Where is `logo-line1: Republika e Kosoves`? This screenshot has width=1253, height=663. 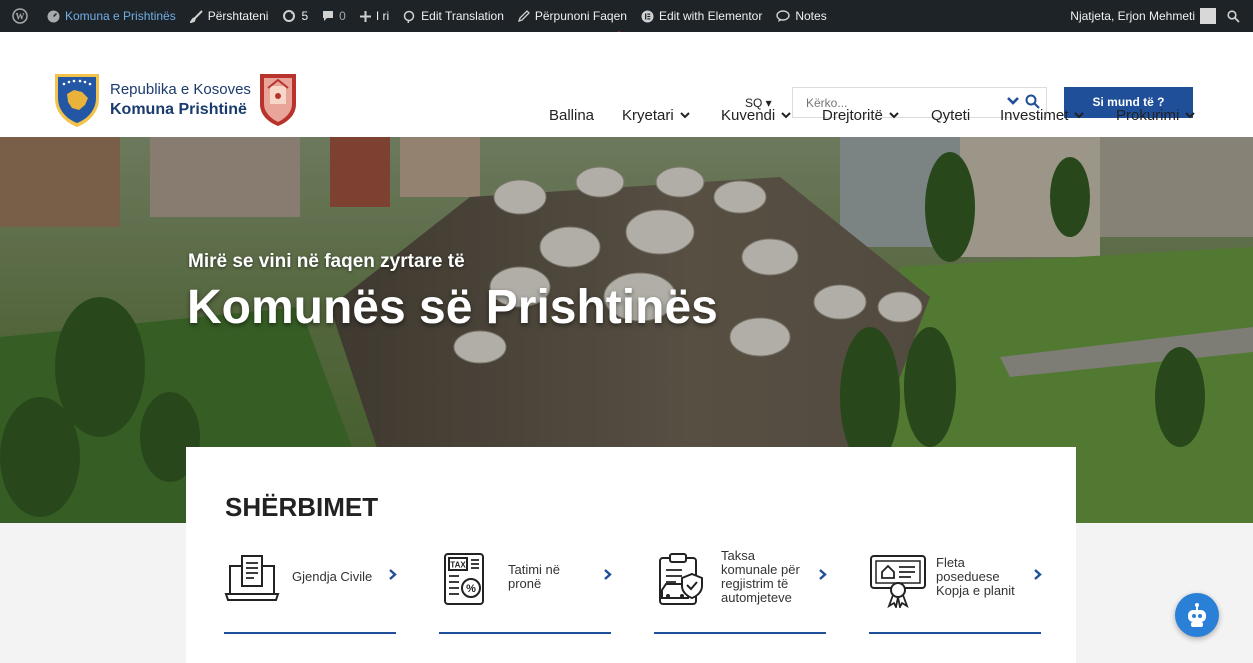 logo-line1: Republika e Kosoves is located at coordinates (180, 89).